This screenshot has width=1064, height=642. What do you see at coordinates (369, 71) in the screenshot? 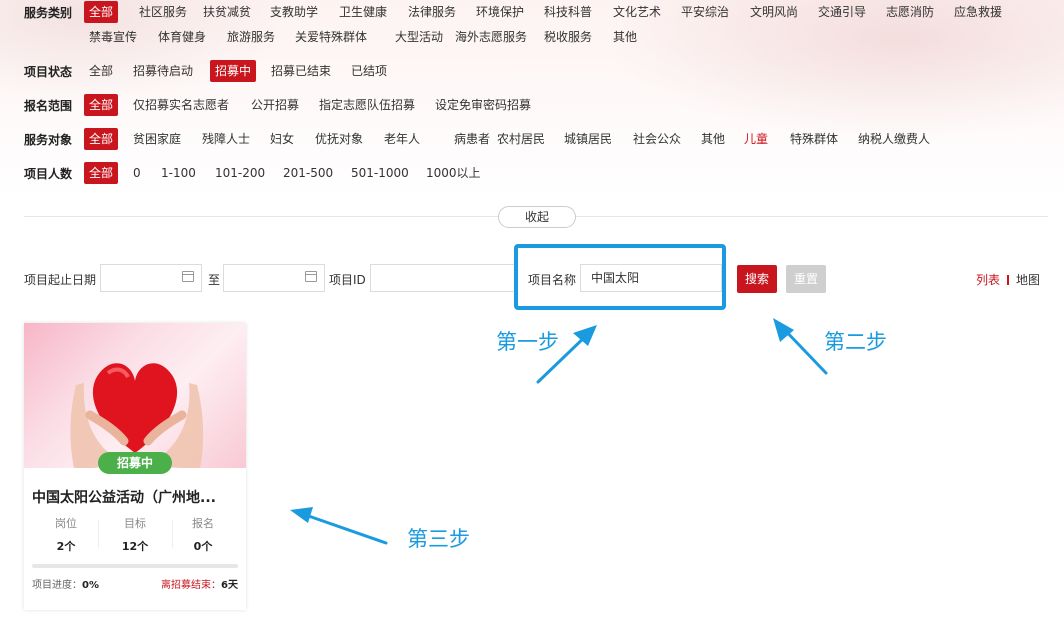
I see `filter-option: 已结项` at bounding box center [369, 71].